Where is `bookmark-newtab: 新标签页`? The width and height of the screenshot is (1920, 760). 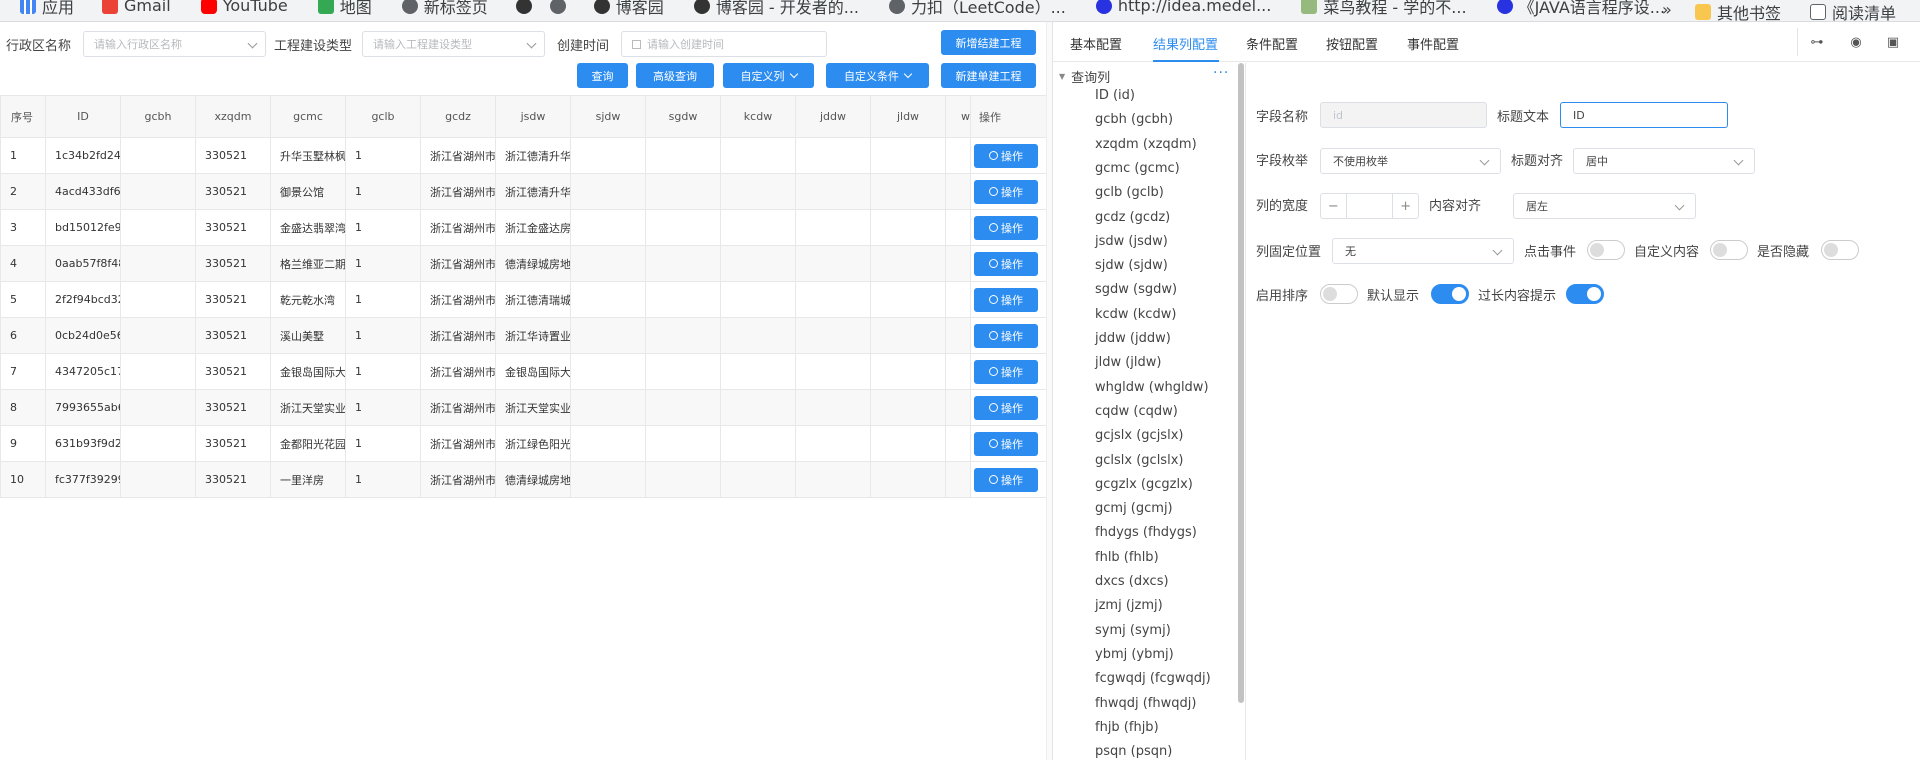
bookmark-newtab: 新标签页 is located at coordinates (444, 9).